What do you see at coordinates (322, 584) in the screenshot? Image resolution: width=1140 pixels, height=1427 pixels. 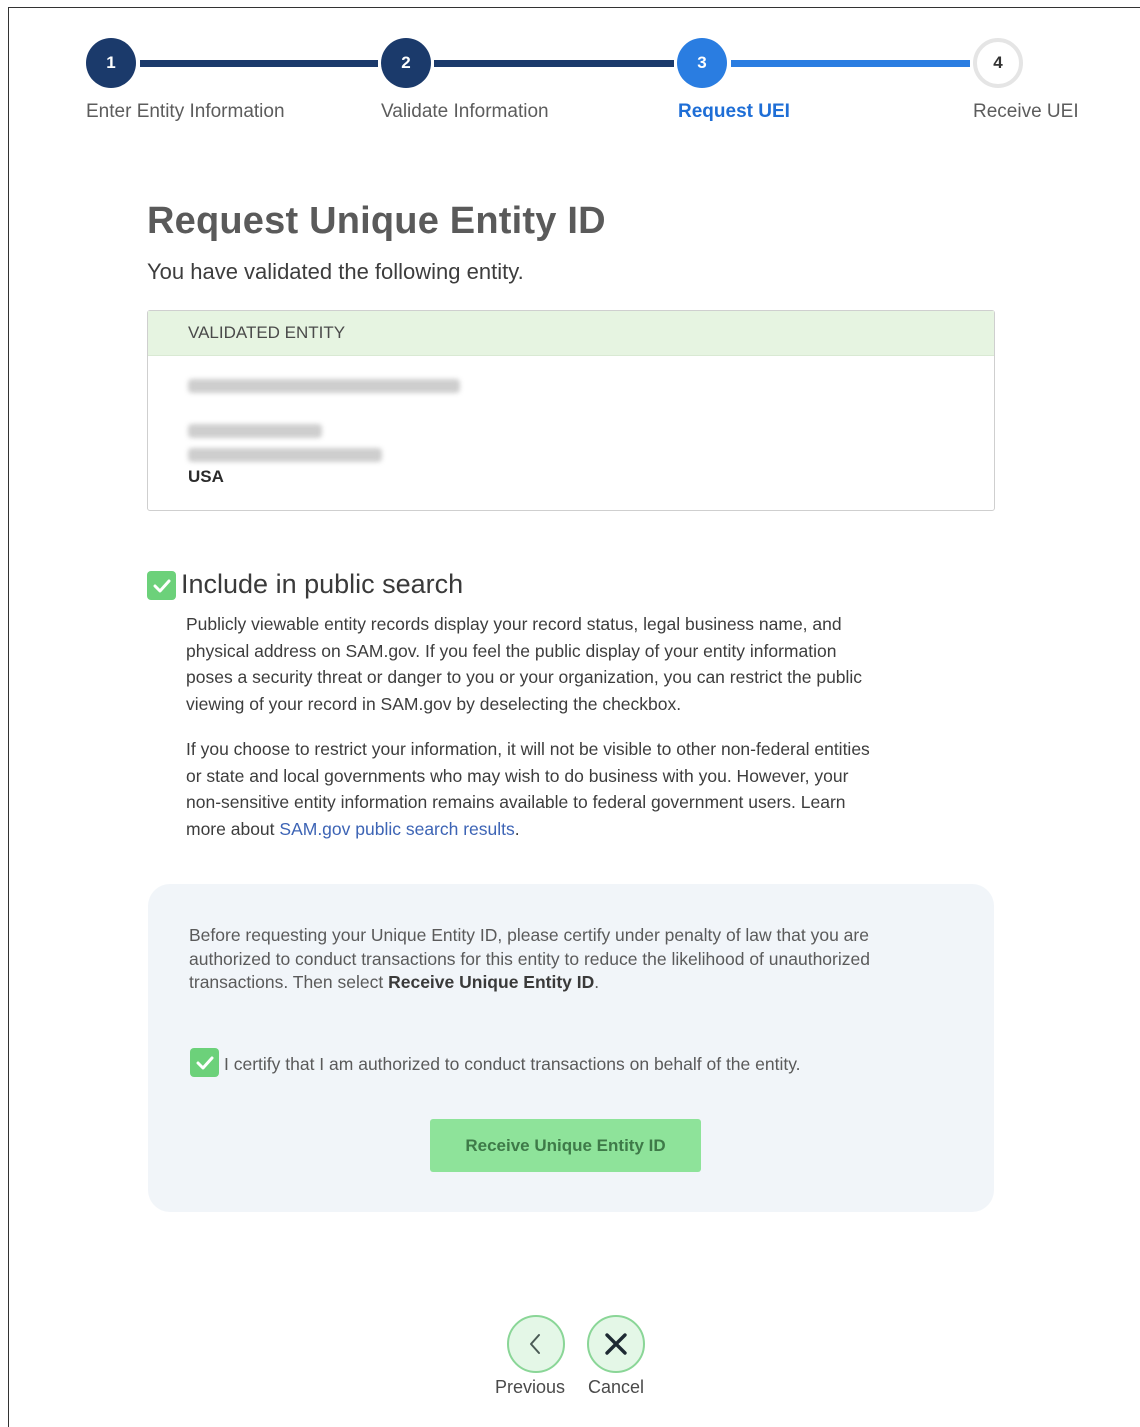 I see `public-search-label: Include in public search` at bounding box center [322, 584].